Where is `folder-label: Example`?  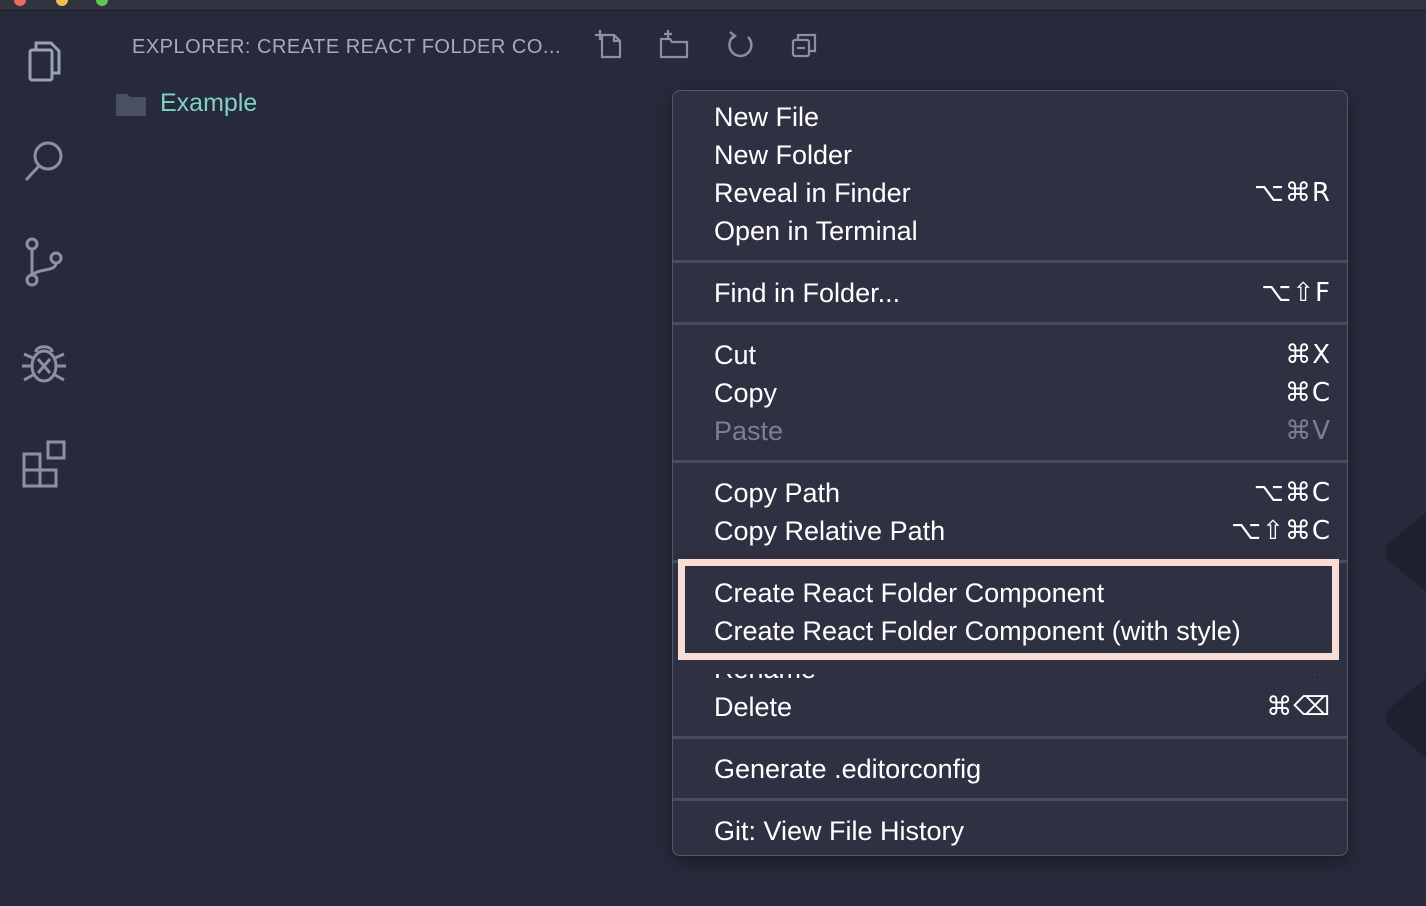 folder-label: Example is located at coordinates (209, 103).